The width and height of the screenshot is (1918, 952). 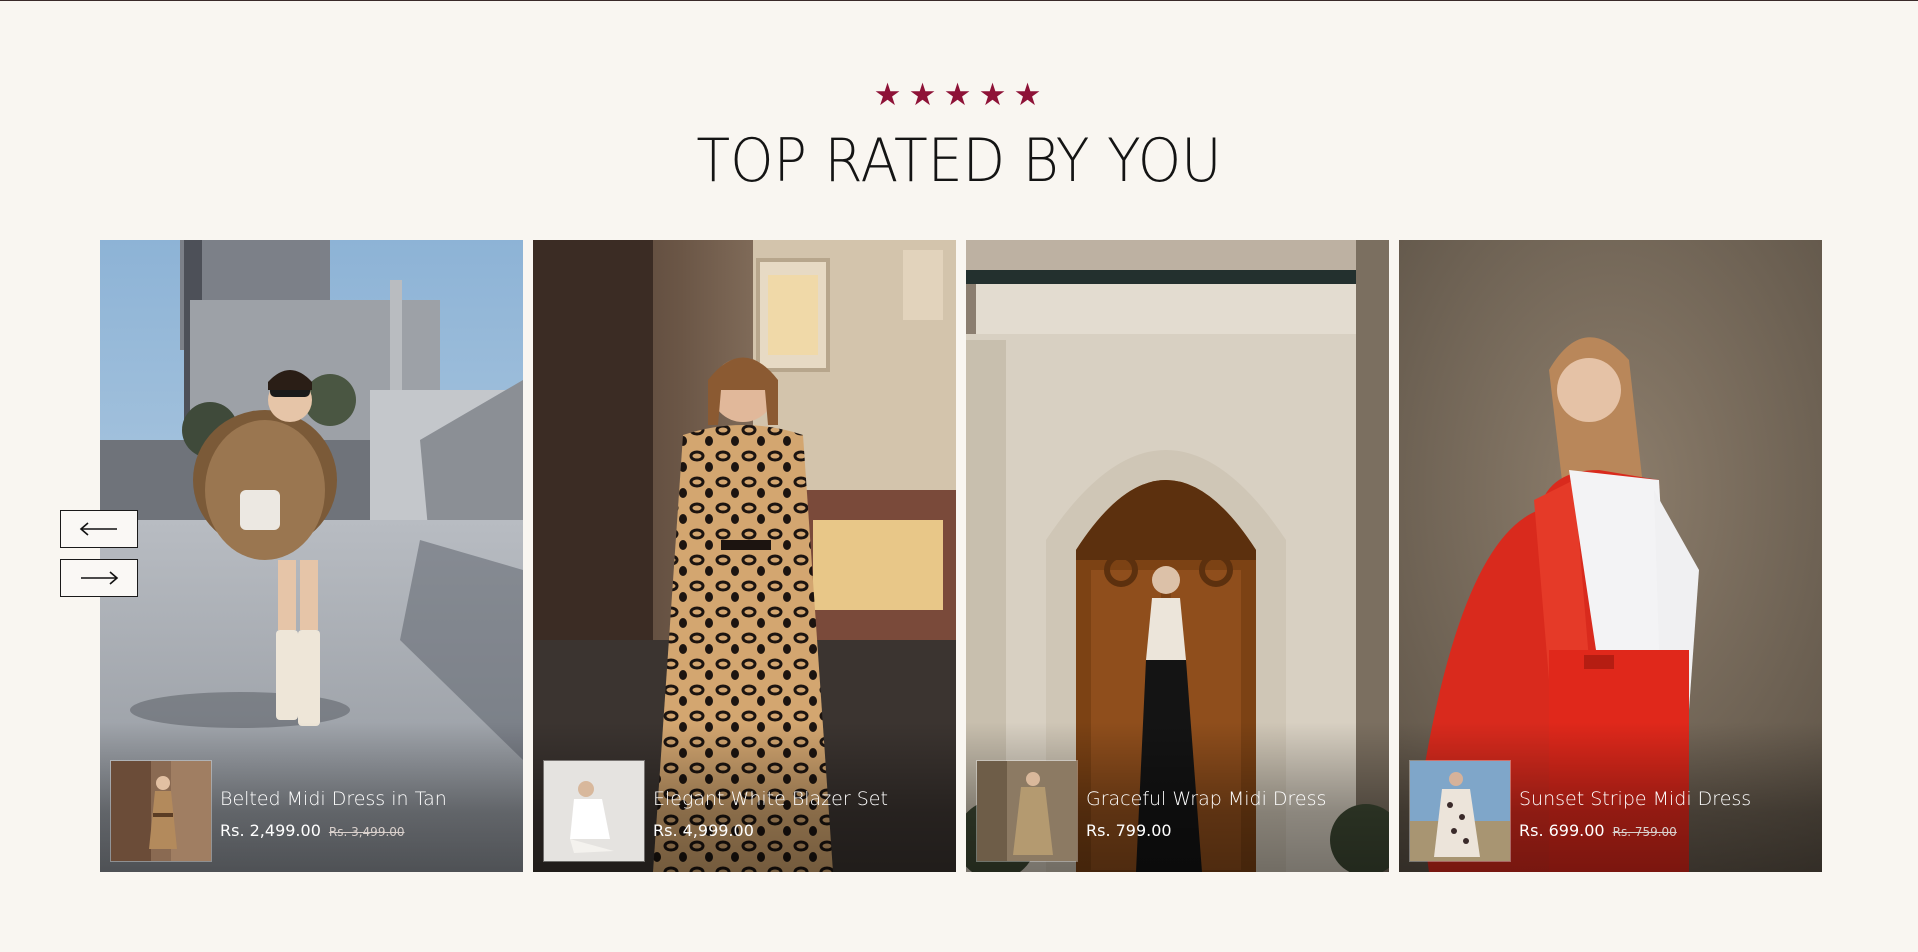 What do you see at coordinates (1562, 830) in the screenshot?
I see `sale-price: Rs. 699.00` at bounding box center [1562, 830].